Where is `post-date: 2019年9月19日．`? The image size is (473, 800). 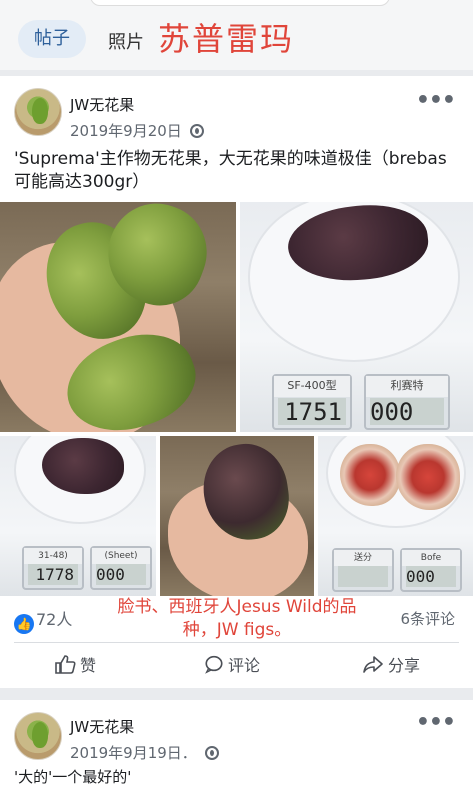 post-date: 2019年9月19日． is located at coordinates (144, 752).